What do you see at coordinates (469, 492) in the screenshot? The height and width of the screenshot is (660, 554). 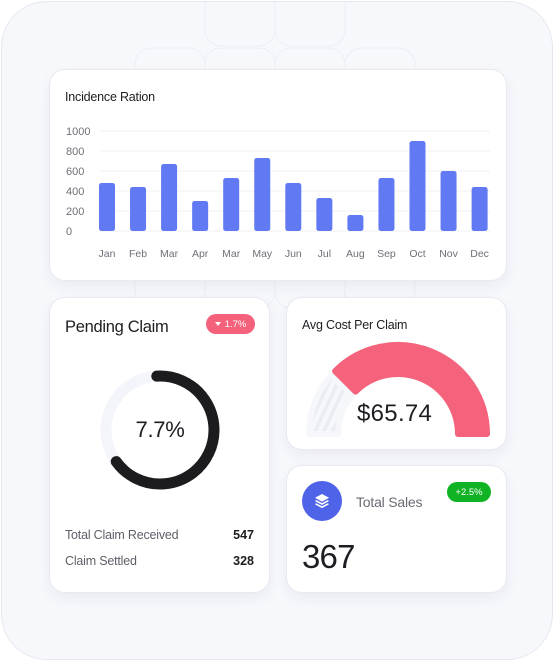 I see `sales-change-badge: +2.5%` at bounding box center [469, 492].